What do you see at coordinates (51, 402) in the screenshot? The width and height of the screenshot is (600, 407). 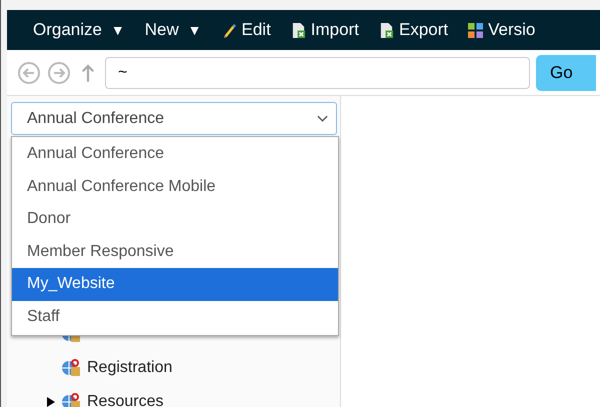 I see `expand-arrow-icon` at bounding box center [51, 402].